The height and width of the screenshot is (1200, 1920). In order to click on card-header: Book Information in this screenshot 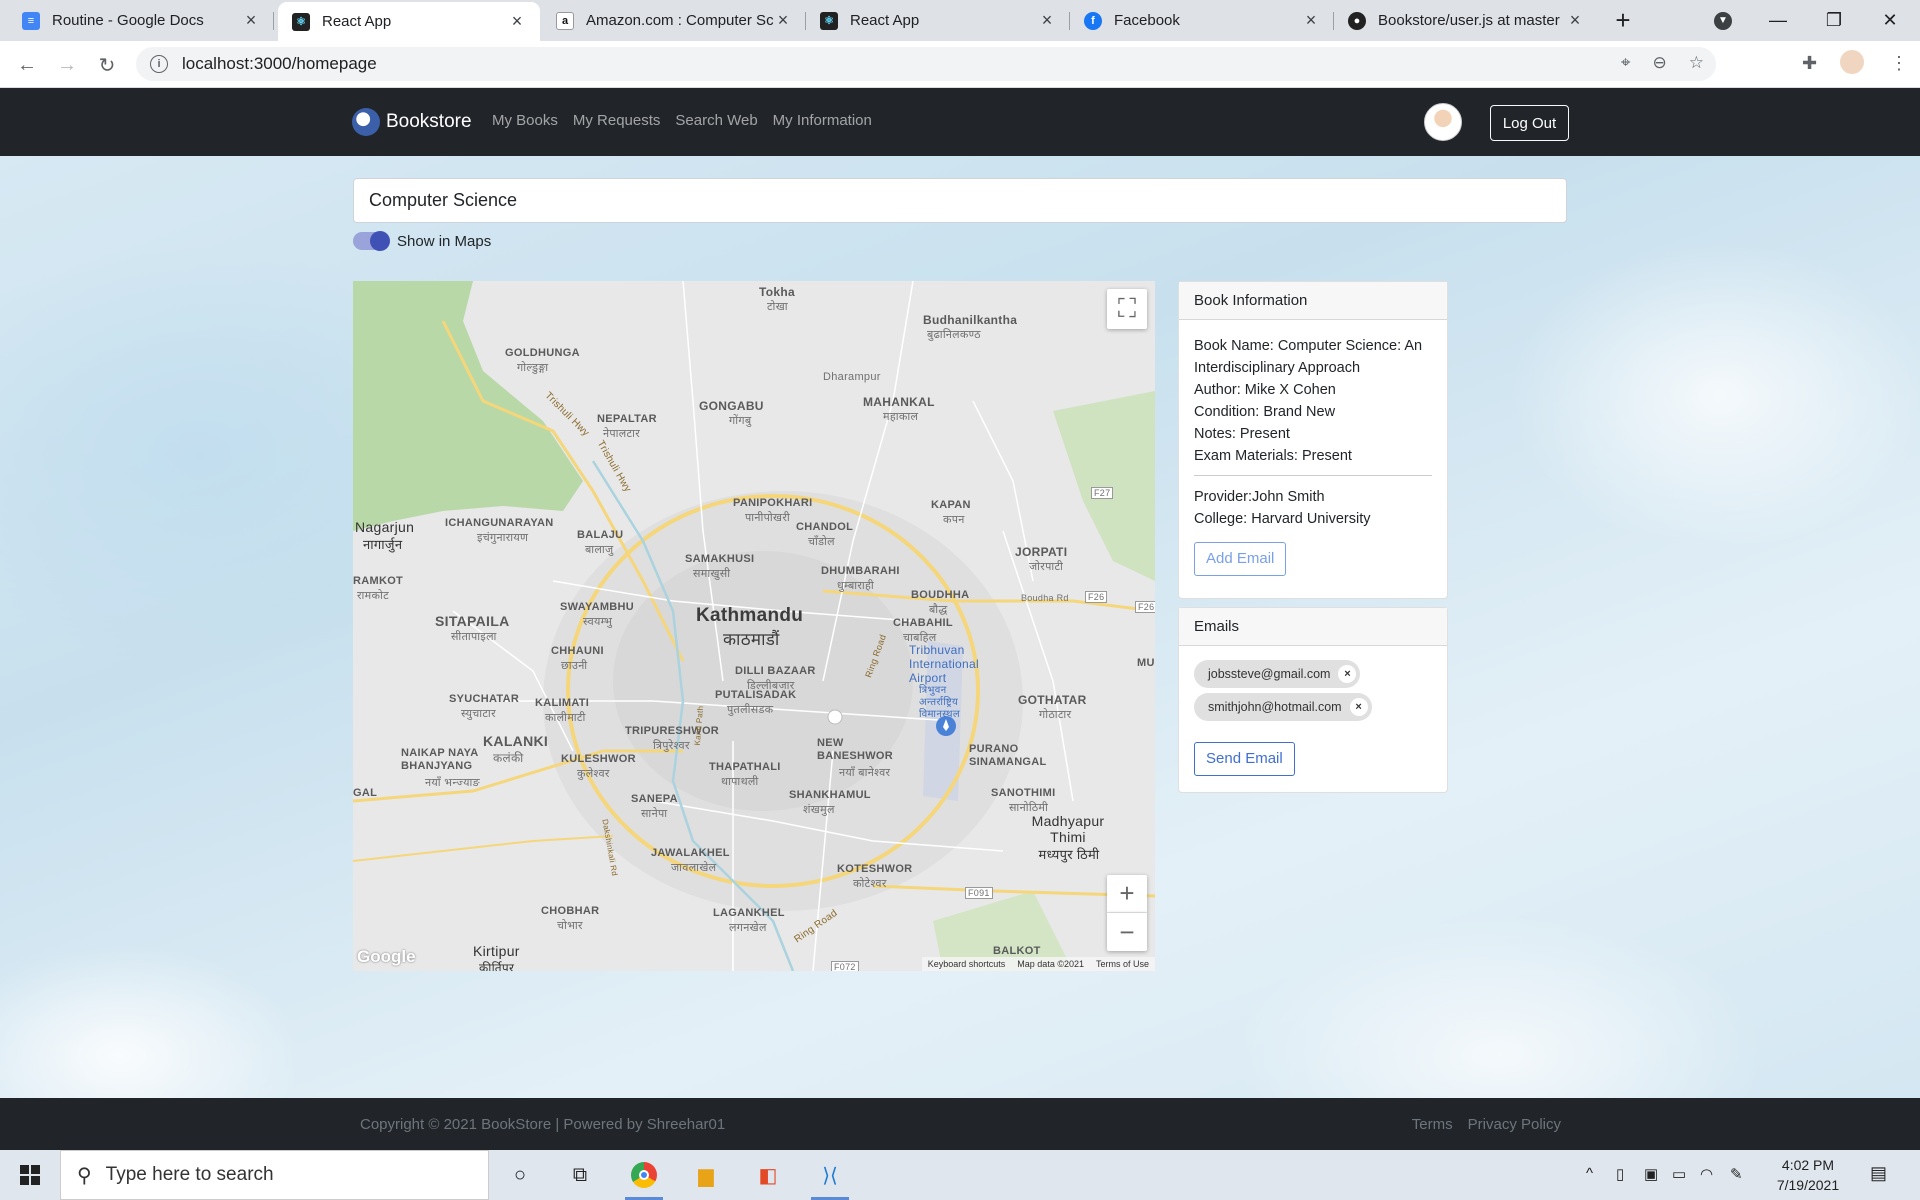, I will do `click(1313, 301)`.